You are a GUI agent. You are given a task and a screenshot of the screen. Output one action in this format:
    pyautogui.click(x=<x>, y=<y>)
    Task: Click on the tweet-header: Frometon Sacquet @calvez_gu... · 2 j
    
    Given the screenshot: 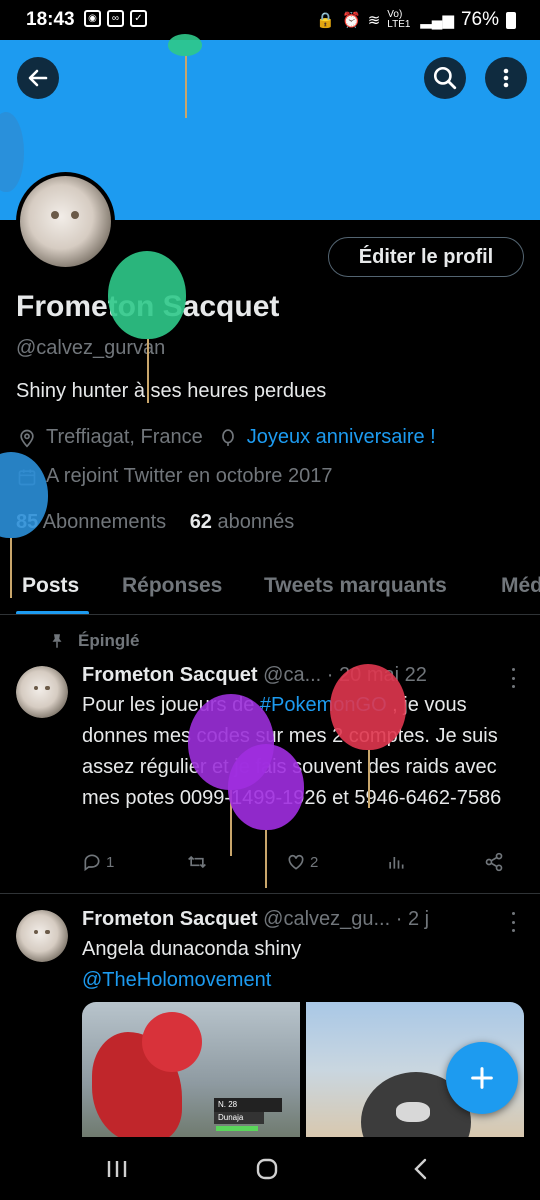 What is the action you would take?
    pyautogui.click(x=255, y=919)
    